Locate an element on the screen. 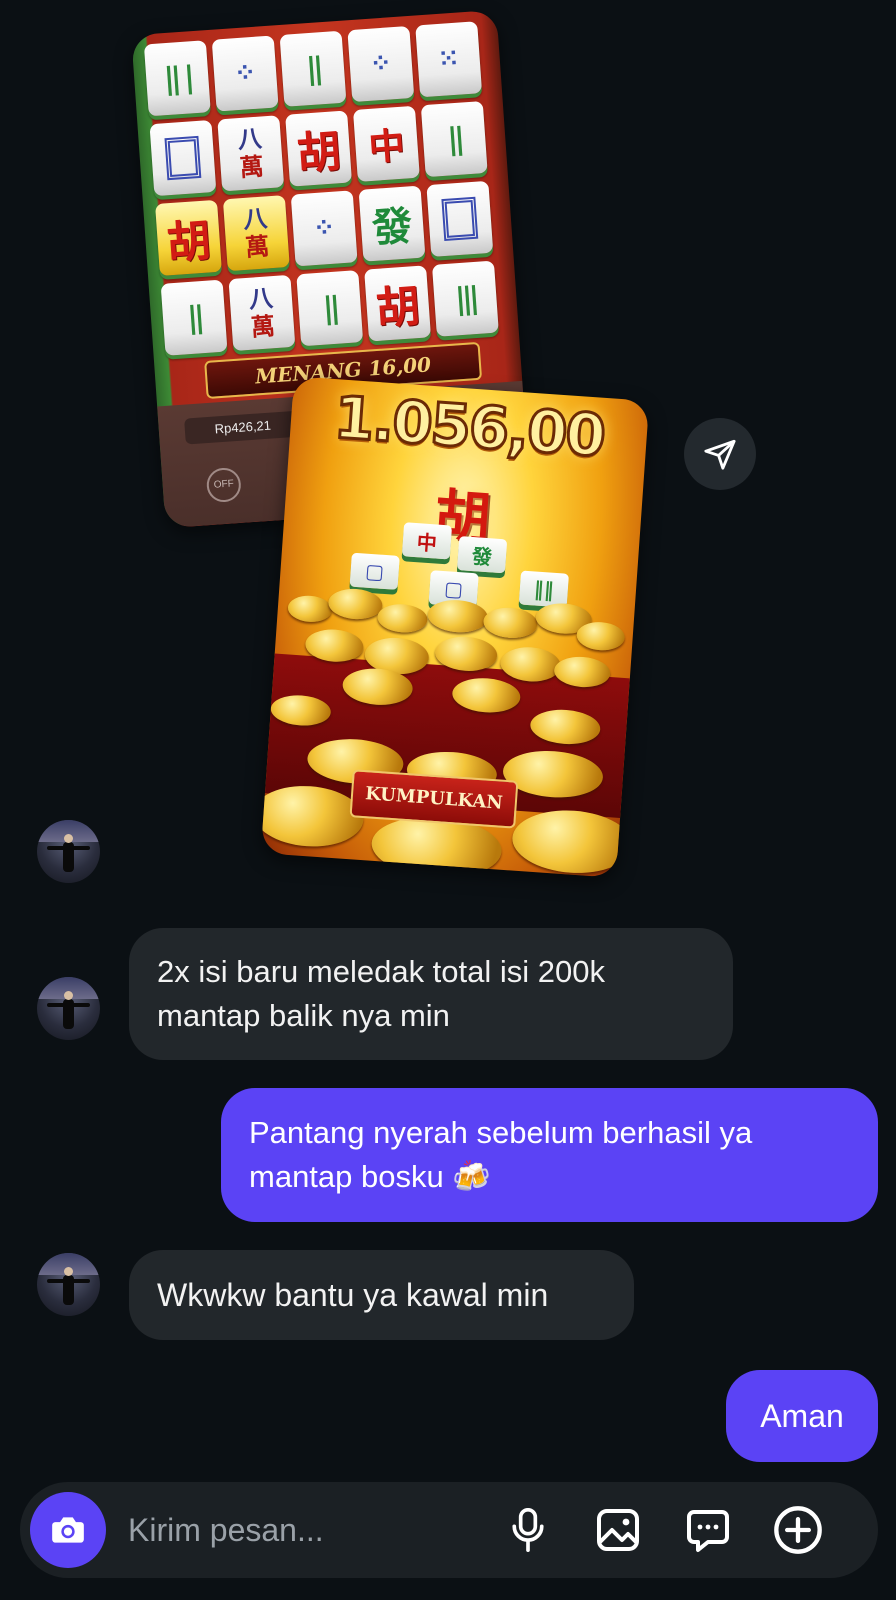 This screenshot has height=1600, width=896. camera-button is located at coordinates (68, 1530).